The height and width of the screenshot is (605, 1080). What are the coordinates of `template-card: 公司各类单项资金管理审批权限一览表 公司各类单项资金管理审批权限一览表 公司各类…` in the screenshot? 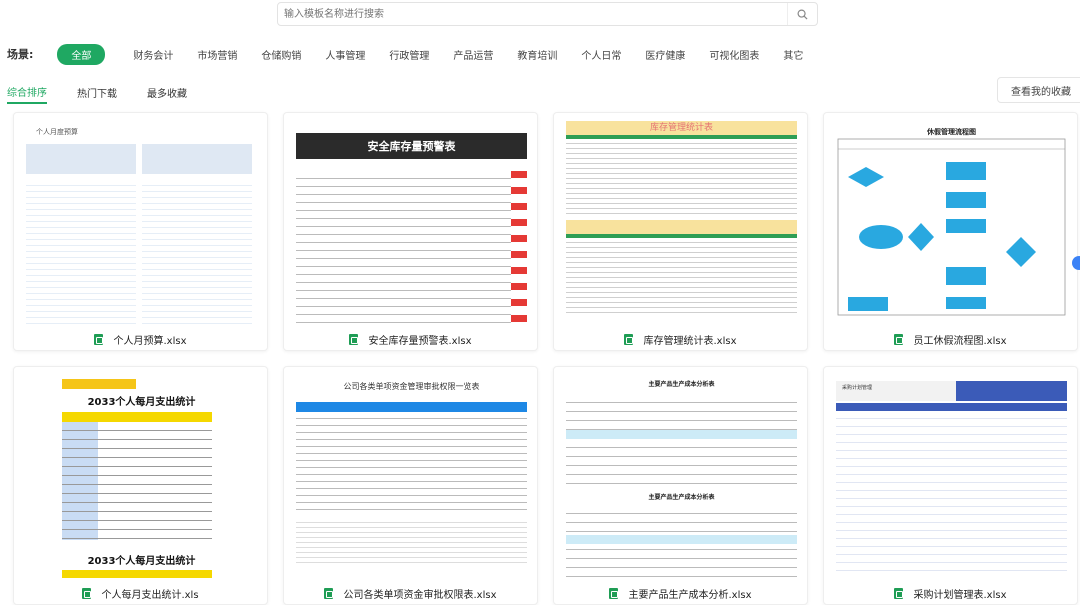 It's located at (410, 485).